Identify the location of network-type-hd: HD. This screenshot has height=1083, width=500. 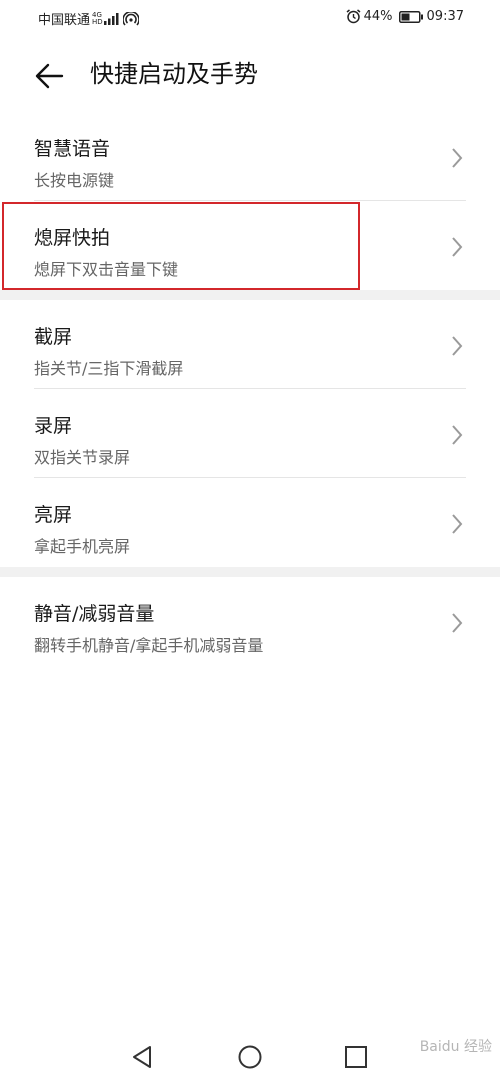
(97, 21).